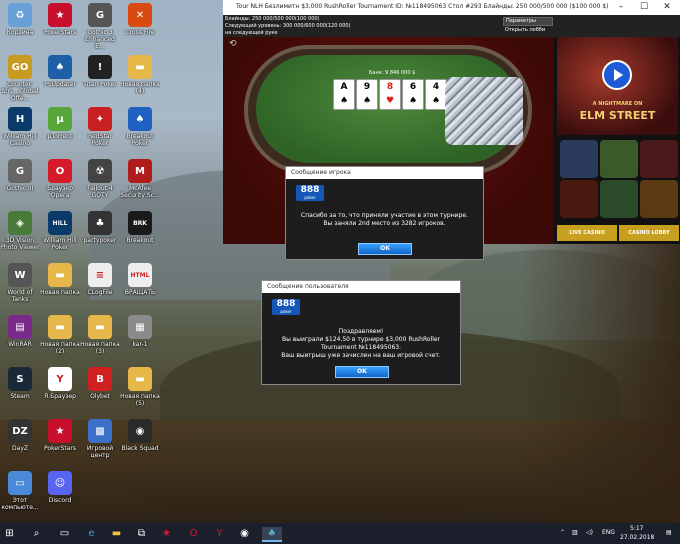 The height and width of the screenshot is (544, 680). I want to click on board-card: 8 ♥, so click(390, 94).